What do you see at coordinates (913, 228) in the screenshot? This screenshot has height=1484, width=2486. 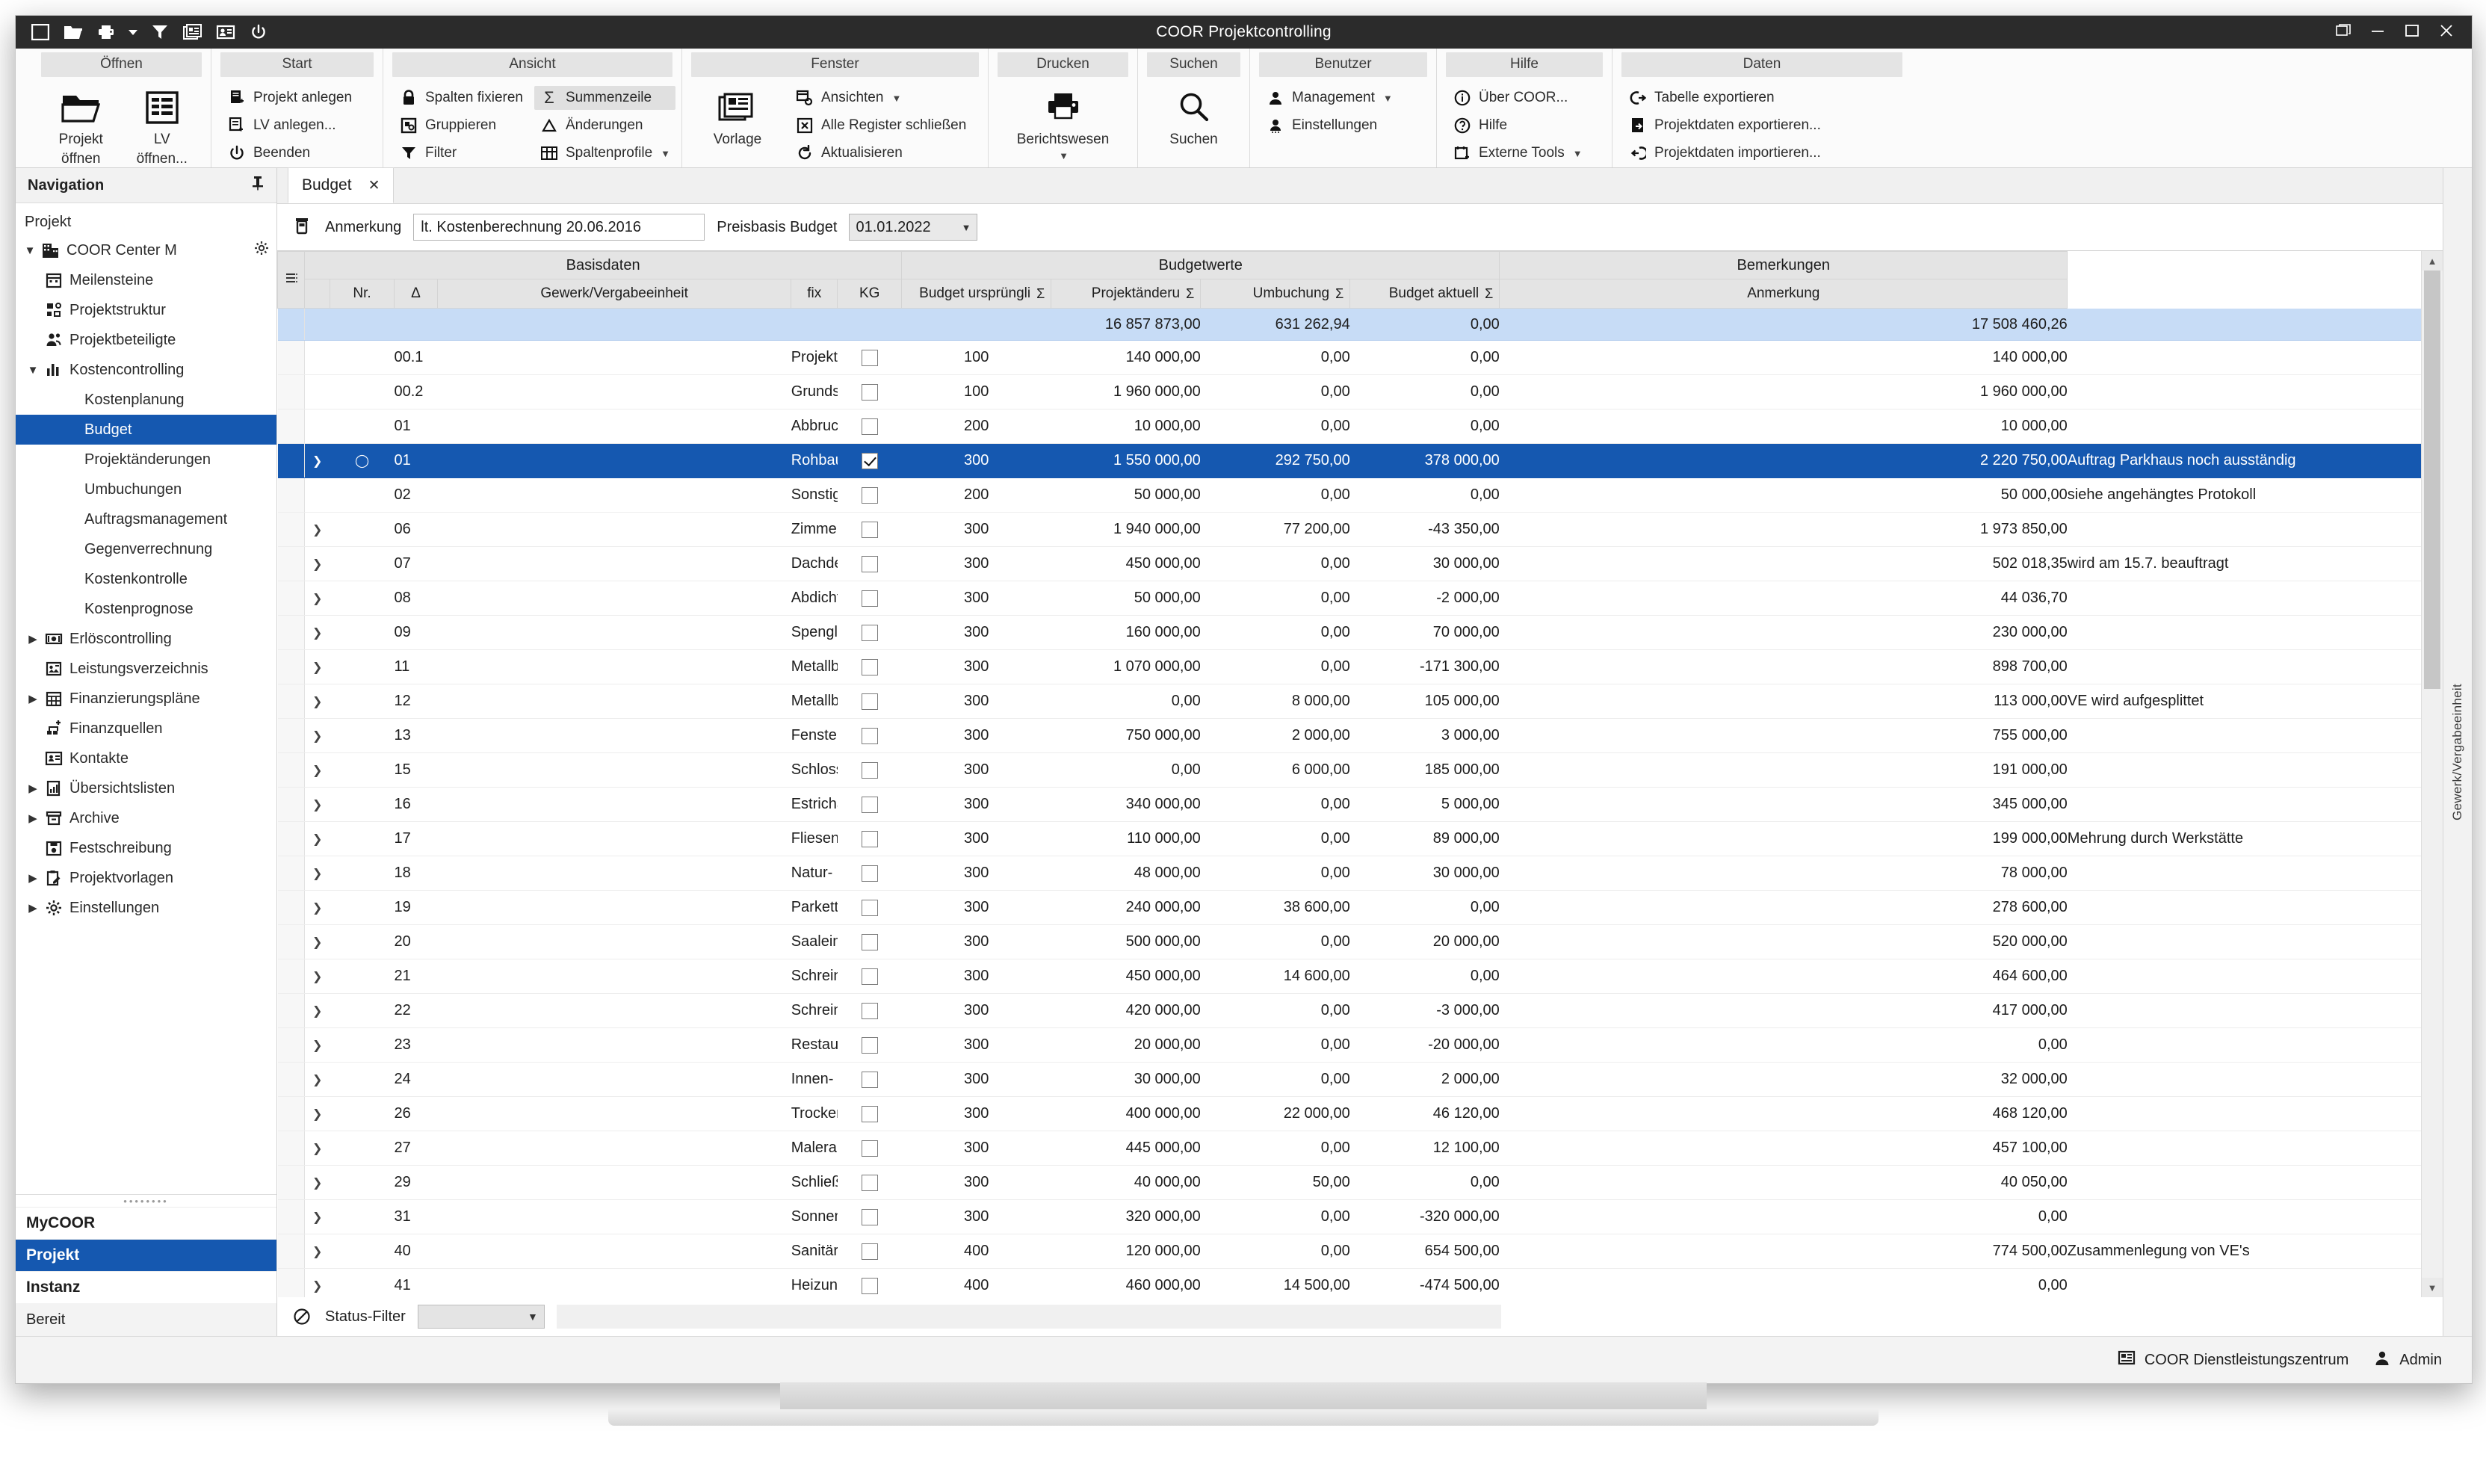 I see `preisbasis-select: 01.01.2022 ▼` at bounding box center [913, 228].